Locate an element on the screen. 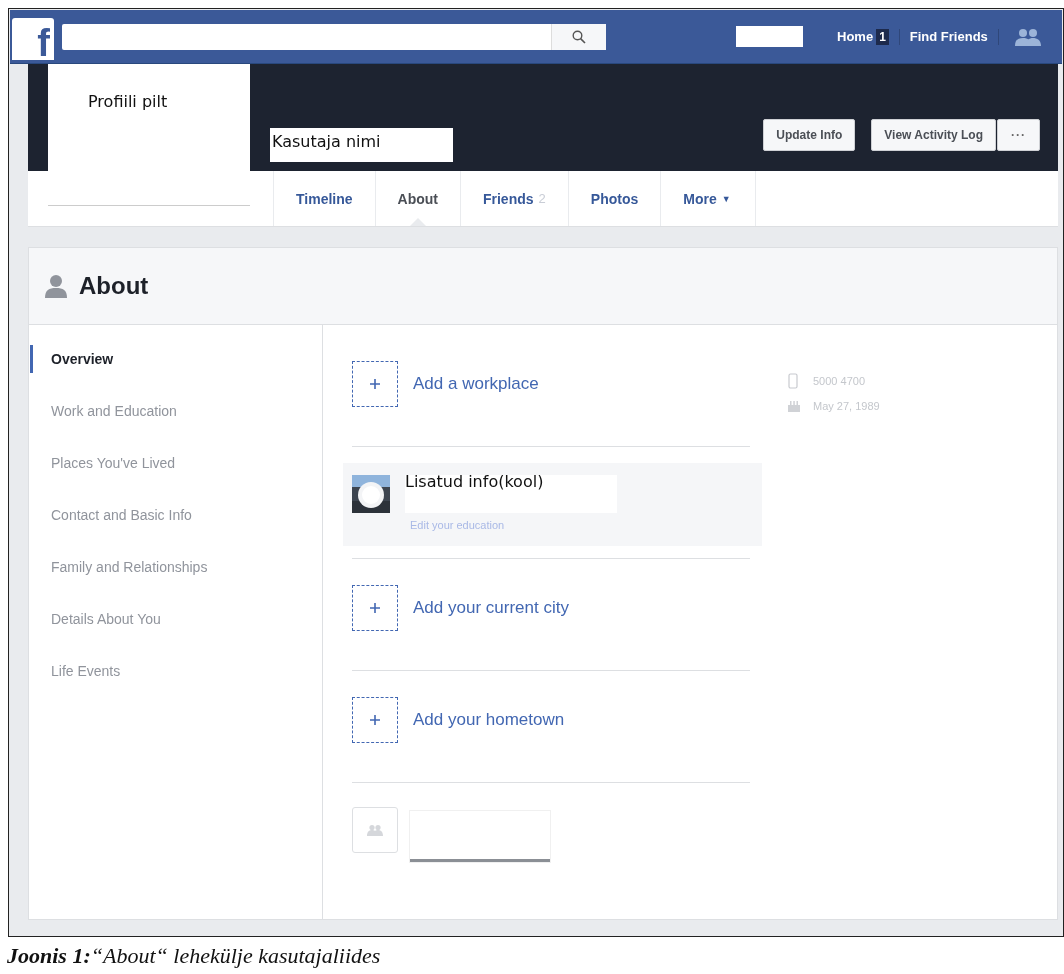  tab: More ▼ is located at coordinates (708, 198).